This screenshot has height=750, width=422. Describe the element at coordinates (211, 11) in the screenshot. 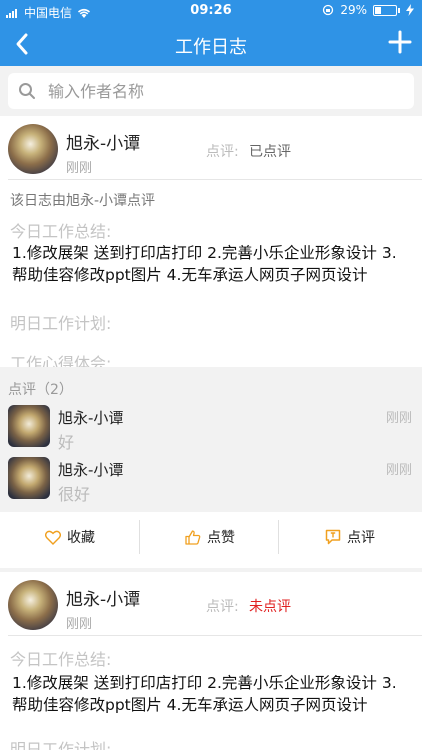

I see `status-bar: 中国电信 09:26 29%` at that location.